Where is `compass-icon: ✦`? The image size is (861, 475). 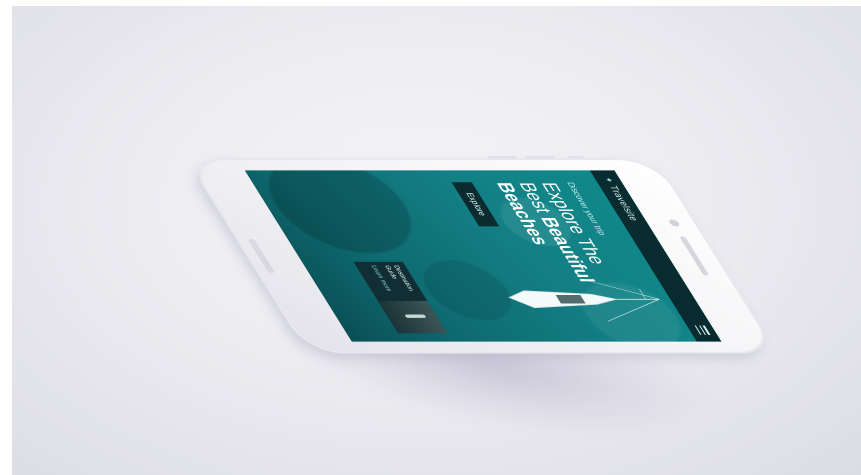
compass-icon: ✦ is located at coordinates (609, 180).